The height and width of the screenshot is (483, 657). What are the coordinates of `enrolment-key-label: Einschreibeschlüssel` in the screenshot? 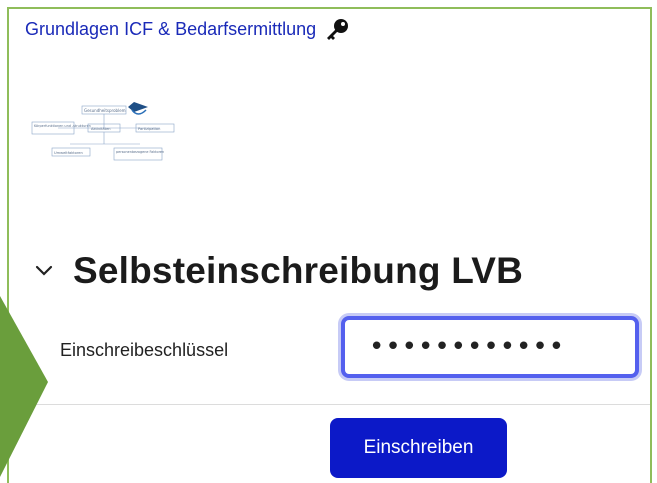 It's located at (144, 350).